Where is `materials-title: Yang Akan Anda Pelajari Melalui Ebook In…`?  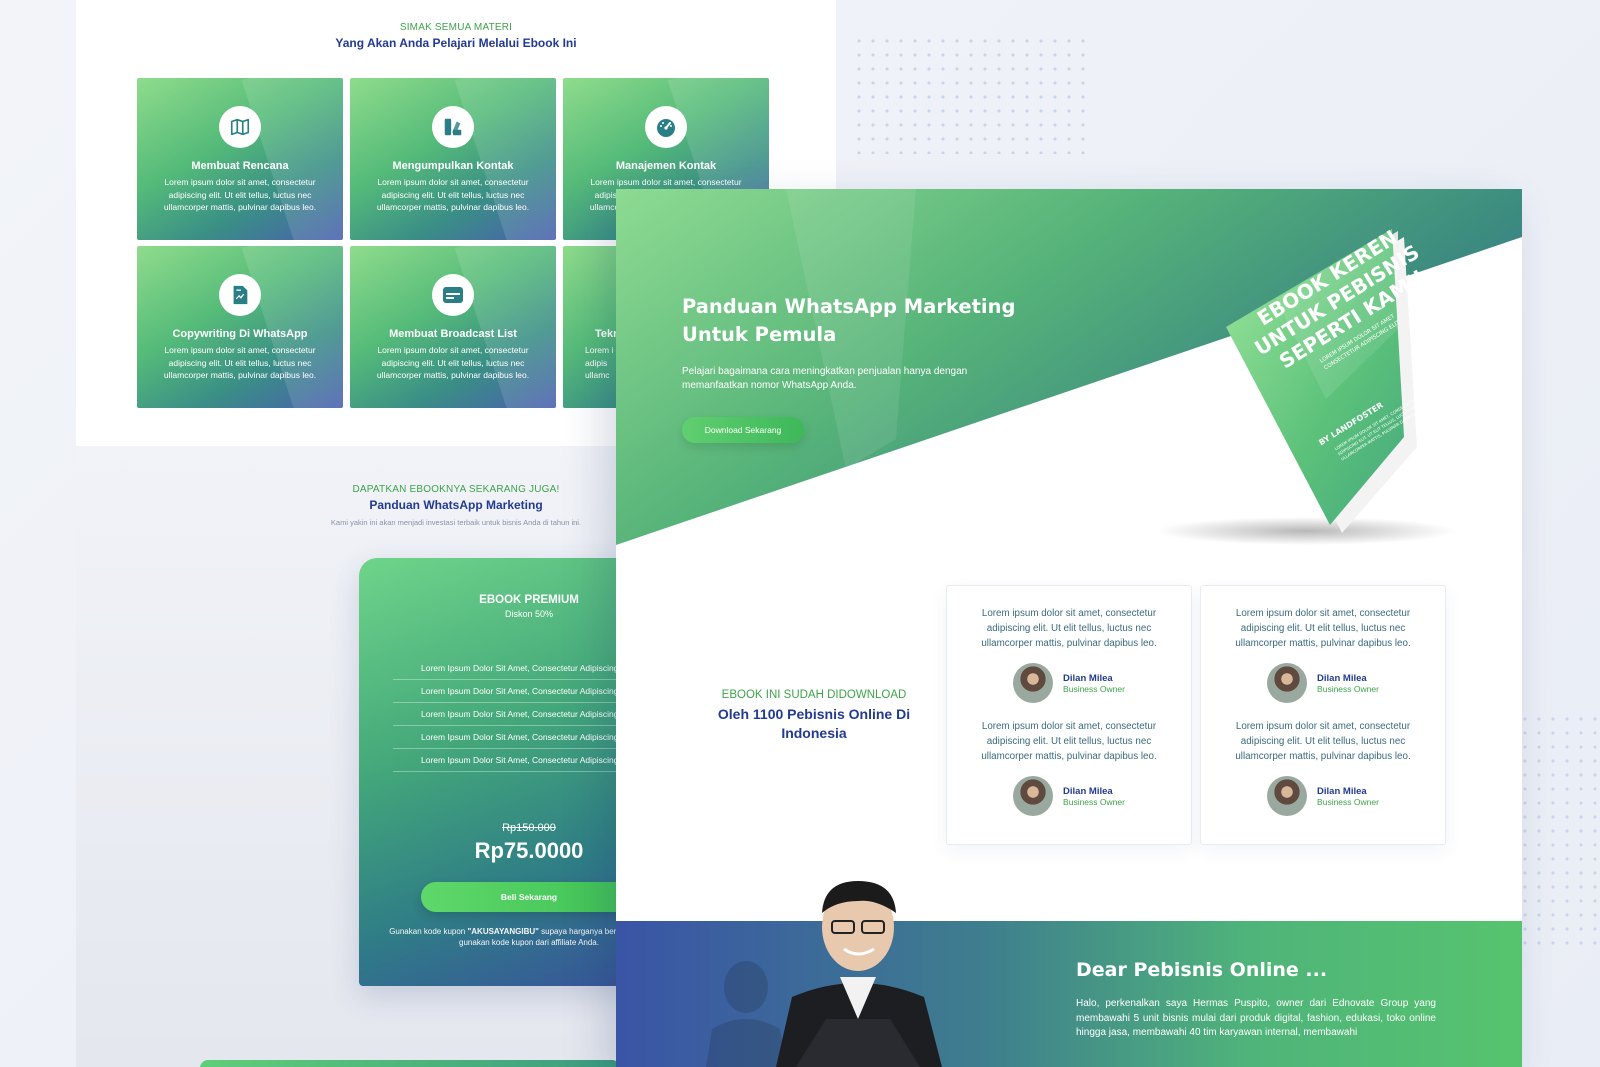
materials-title: Yang Akan Anda Pelajari Melalui Ebook In… is located at coordinates (456, 43).